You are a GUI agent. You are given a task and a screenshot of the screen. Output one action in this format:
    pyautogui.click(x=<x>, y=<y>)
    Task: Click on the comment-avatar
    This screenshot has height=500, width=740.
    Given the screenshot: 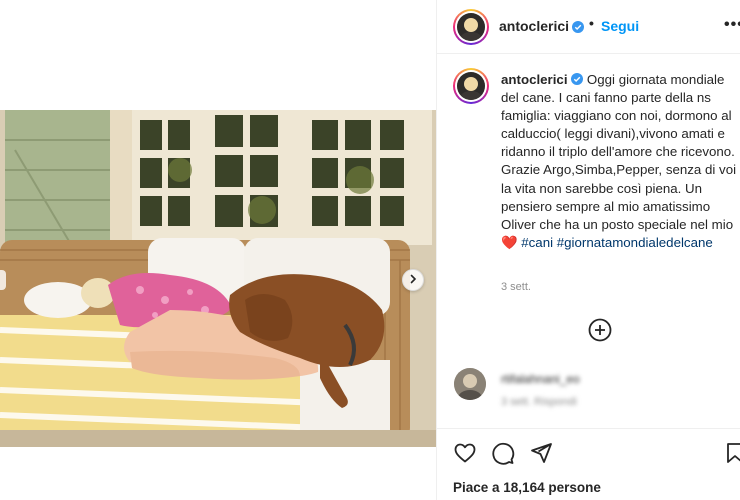 What is the action you would take?
    pyautogui.click(x=470, y=384)
    